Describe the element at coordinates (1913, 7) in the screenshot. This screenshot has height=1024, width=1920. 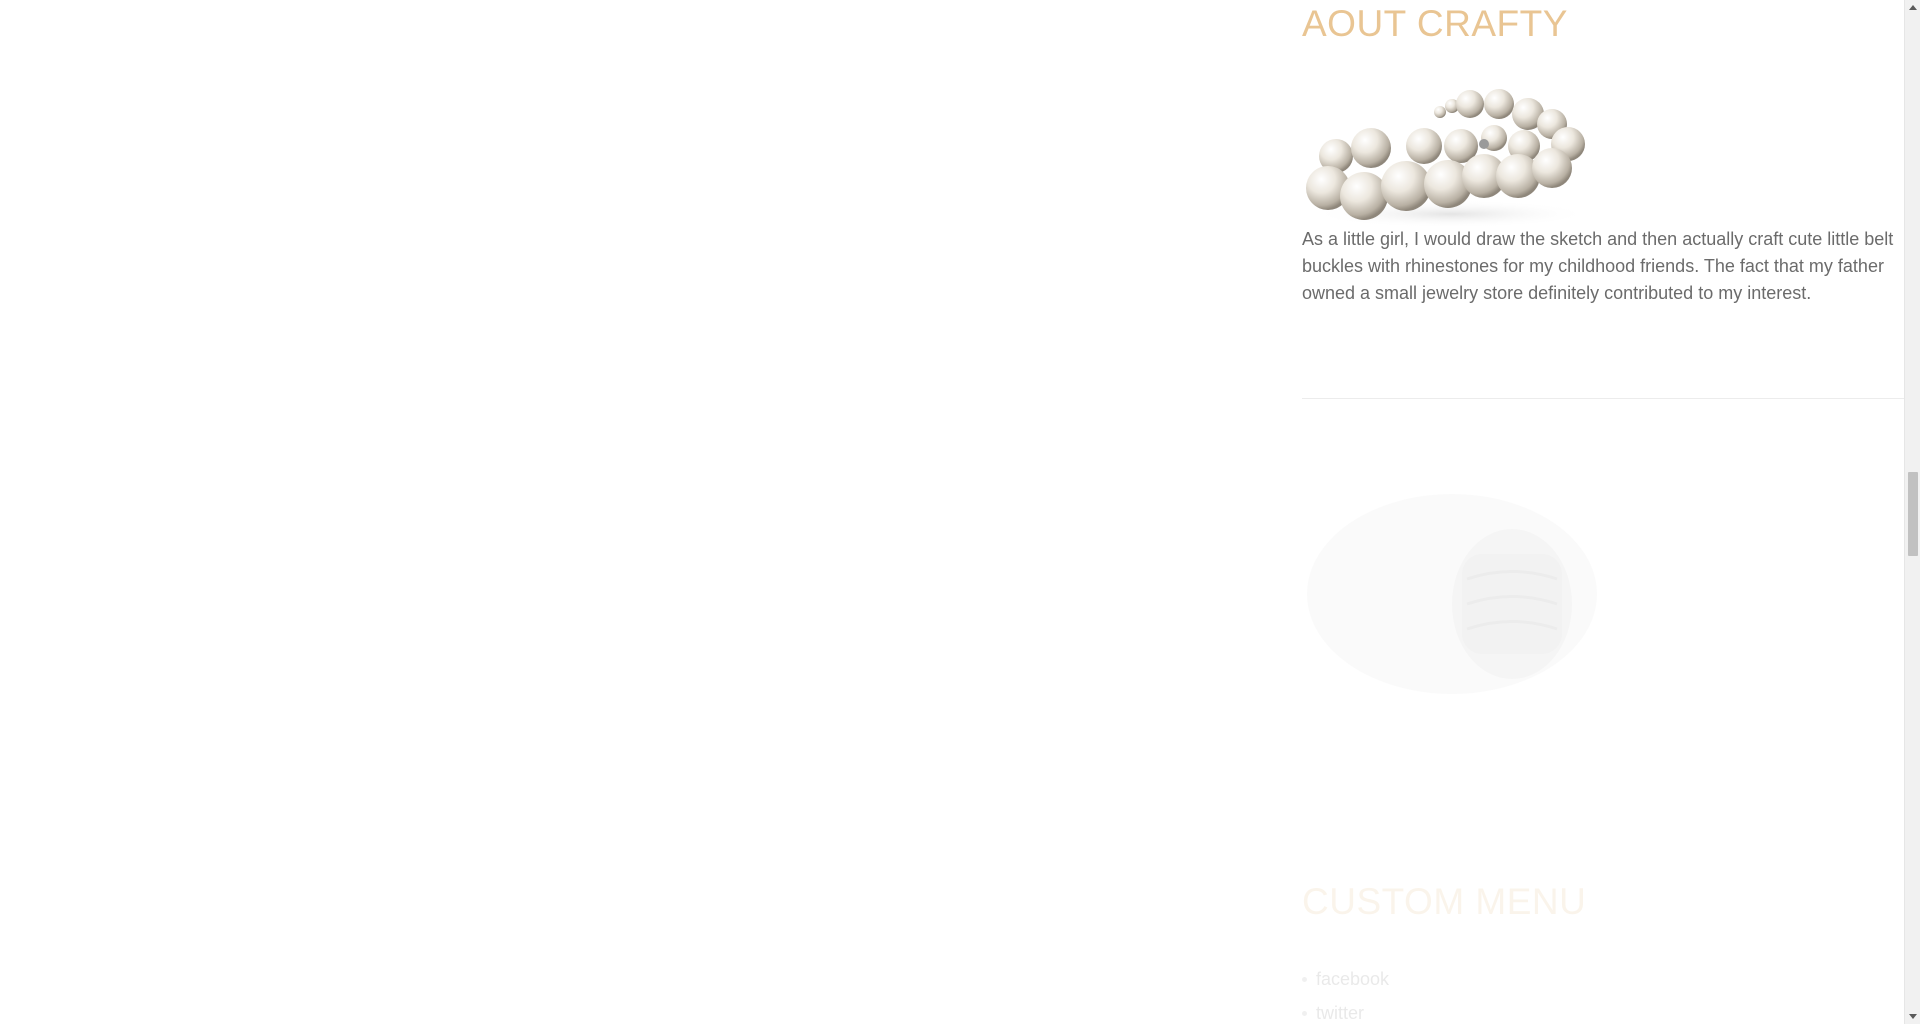
I see `scroll-up-arrow-icon` at that location.